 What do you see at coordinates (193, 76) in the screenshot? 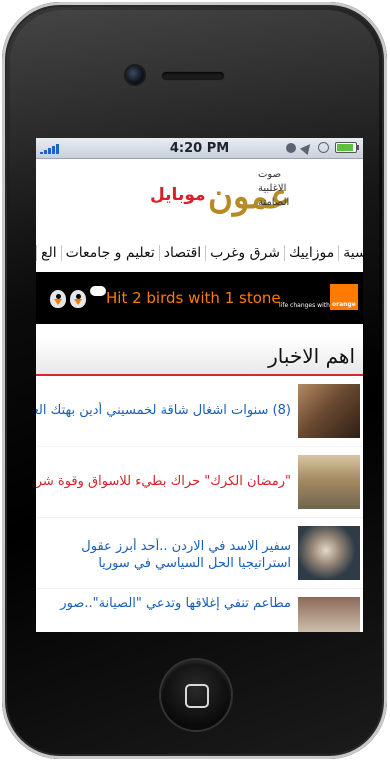
I see `earpiece-speaker` at bounding box center [193, 76].